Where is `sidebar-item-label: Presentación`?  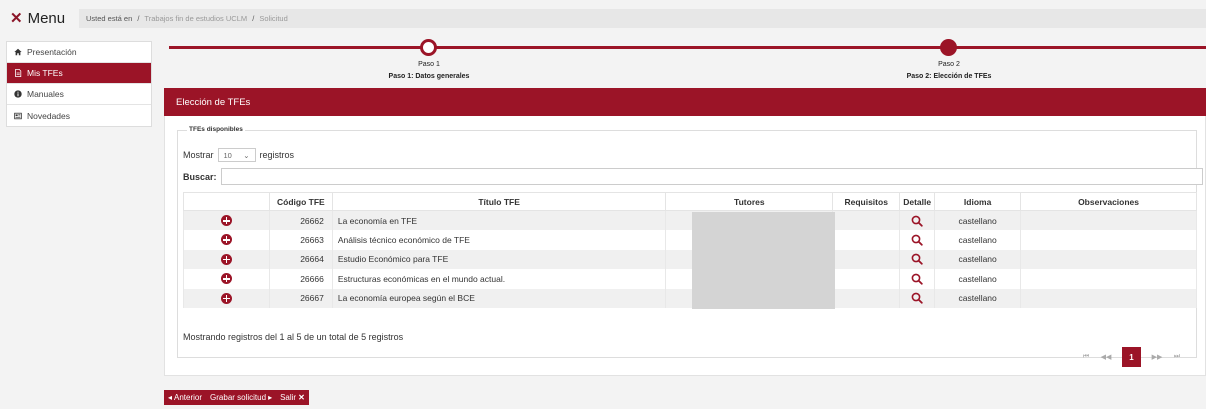
sidebar-item-label: Presentación is located at coordinates (52, 52).